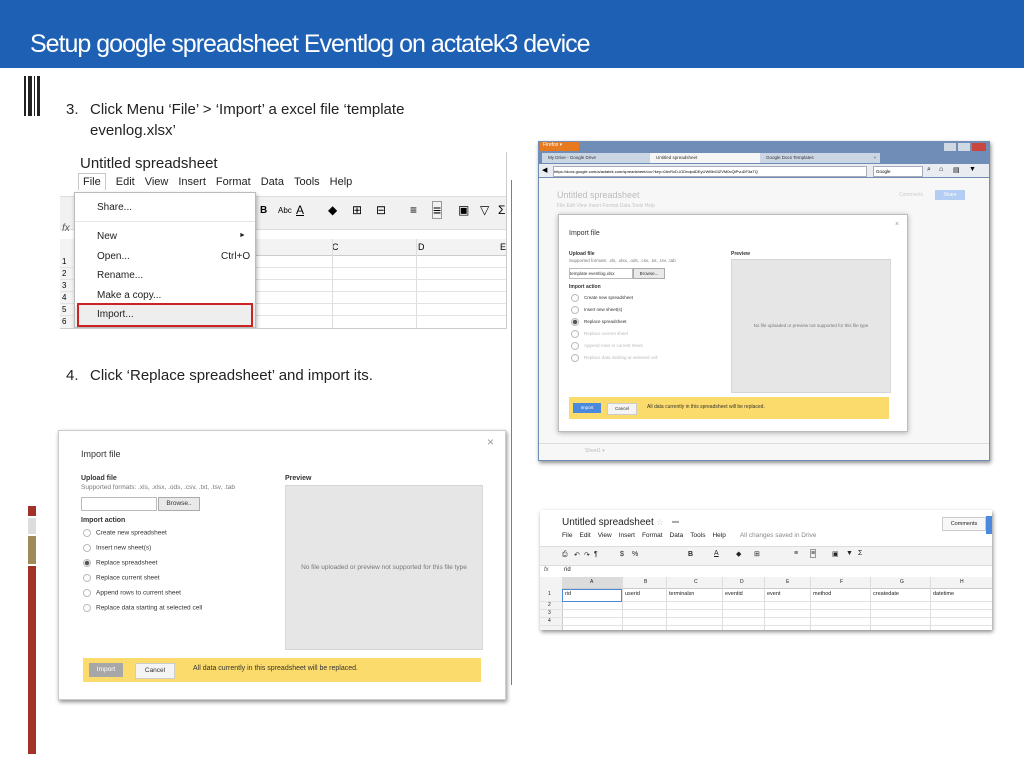  What do you see at coordinates (285, 210) in the screenshot?
I see `strikethrough-icon: Abc` at bounding box center [285, 210].